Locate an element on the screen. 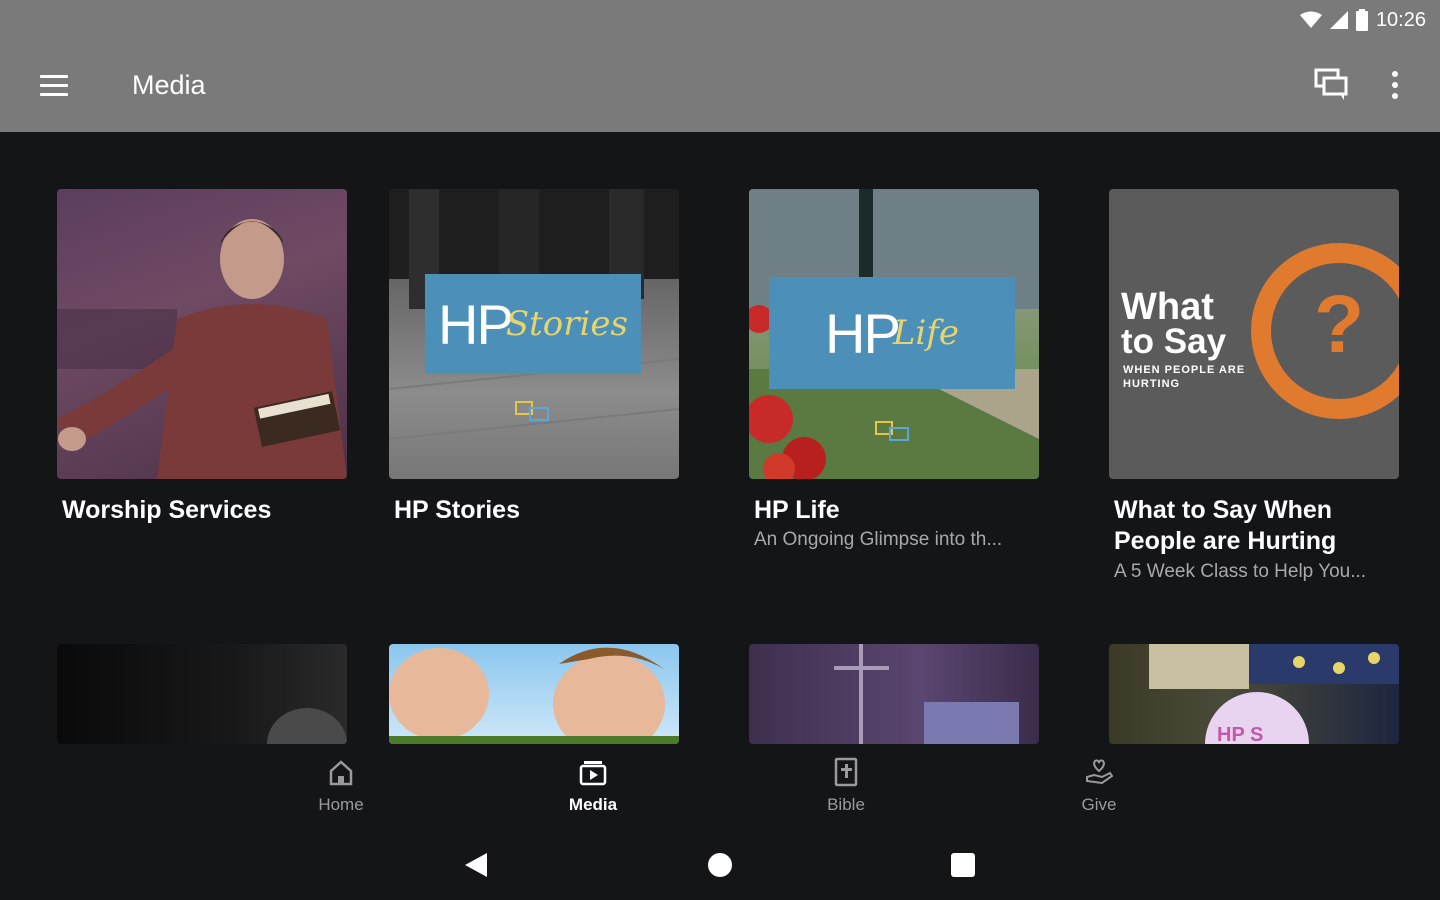 Image resolution: width=1440 pixels, height=900 pixels. more-vert-icon is located at coordinates (1395, 85).